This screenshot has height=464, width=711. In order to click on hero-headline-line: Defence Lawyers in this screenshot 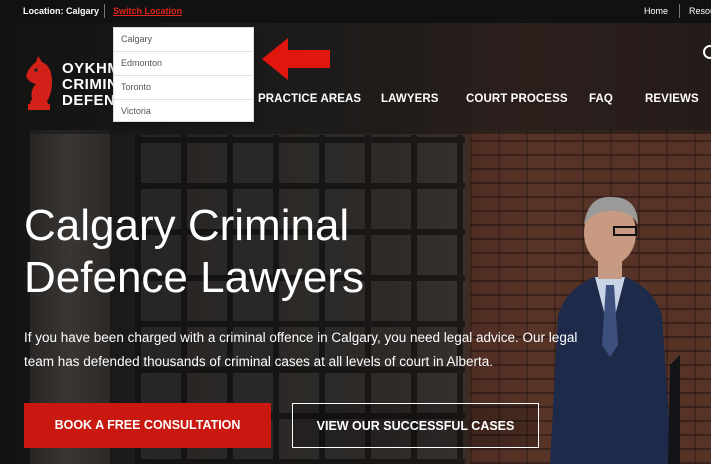, I will do `click(194, 277)`.